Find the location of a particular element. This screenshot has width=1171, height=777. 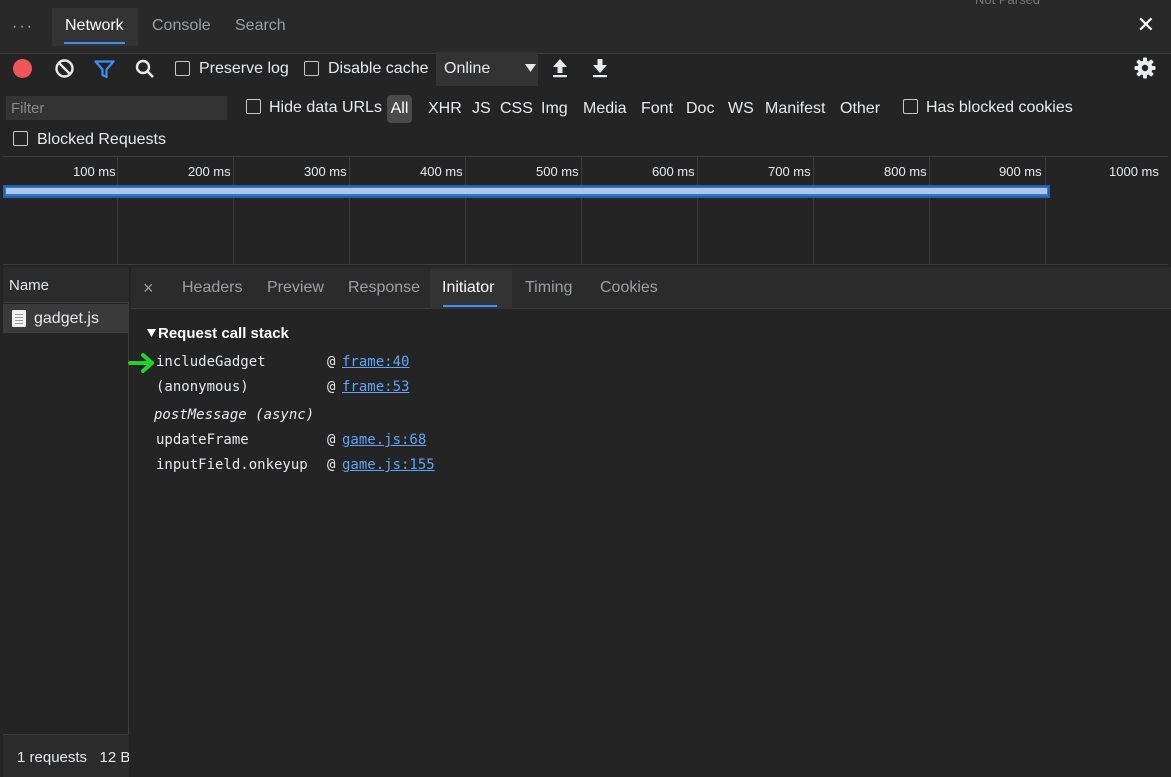

import-har-icon is located at coordinates (560, 68).